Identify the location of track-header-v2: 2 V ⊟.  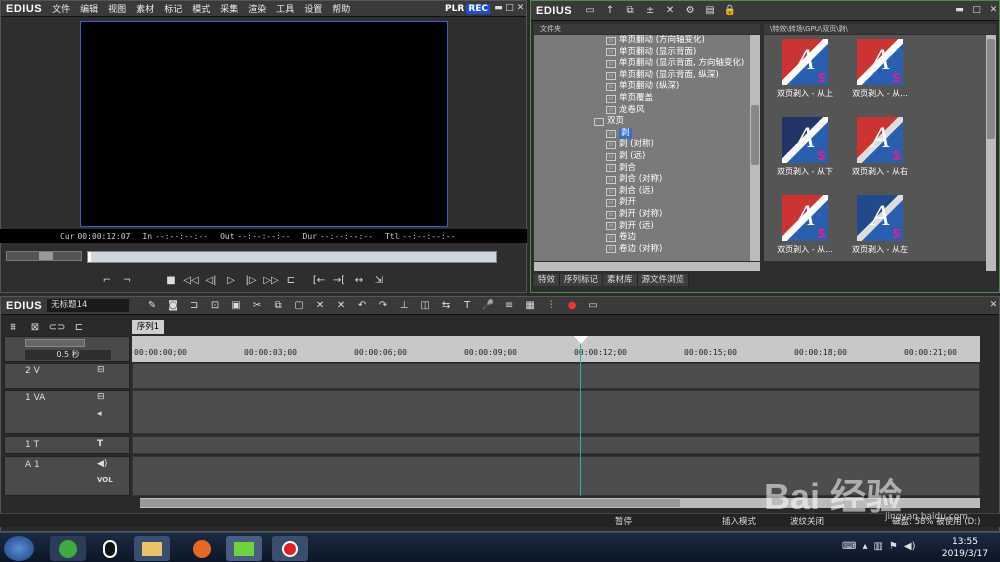
(67, 376).